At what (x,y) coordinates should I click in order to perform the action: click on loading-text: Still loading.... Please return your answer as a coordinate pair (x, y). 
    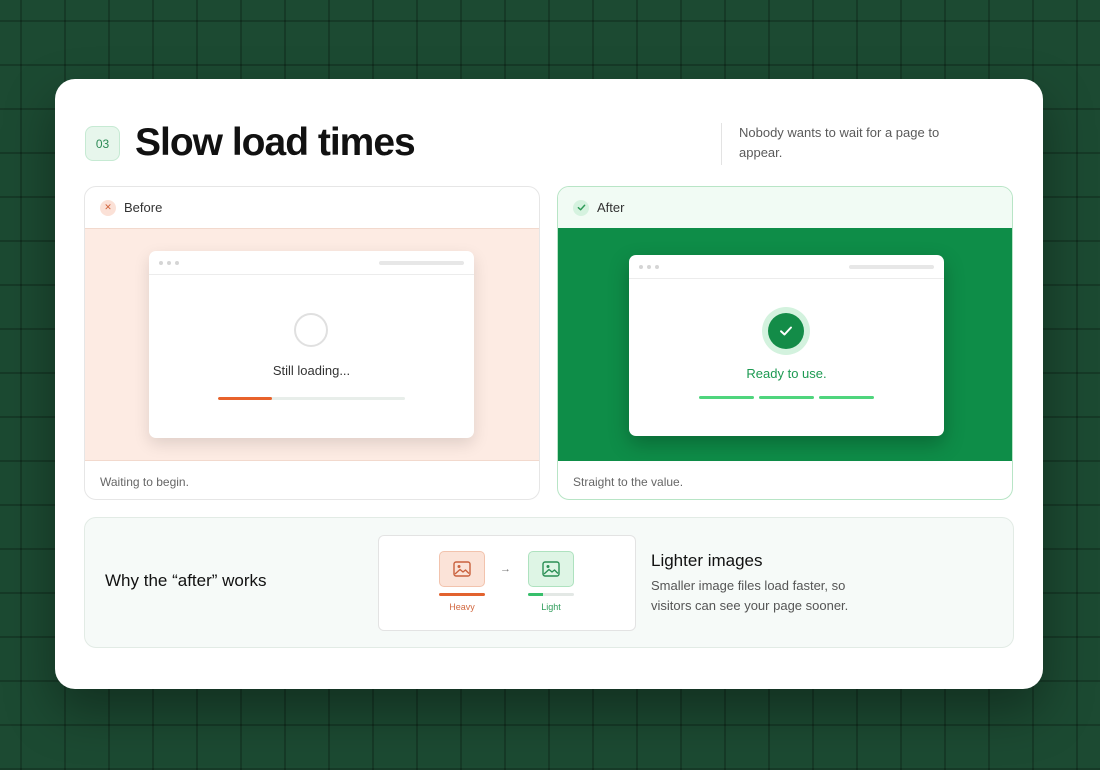
    Looking at the image, I should click on (311, 370).